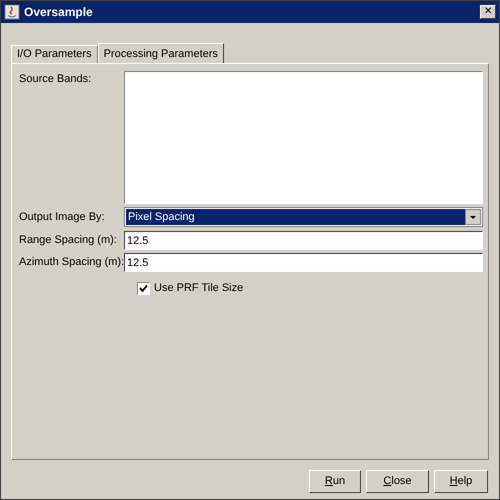 The height and width of the screenshot is (500, 500). Describe the element at coordinates (397, 481) in the screenshot. I see `dialog-button: Close` at that location.